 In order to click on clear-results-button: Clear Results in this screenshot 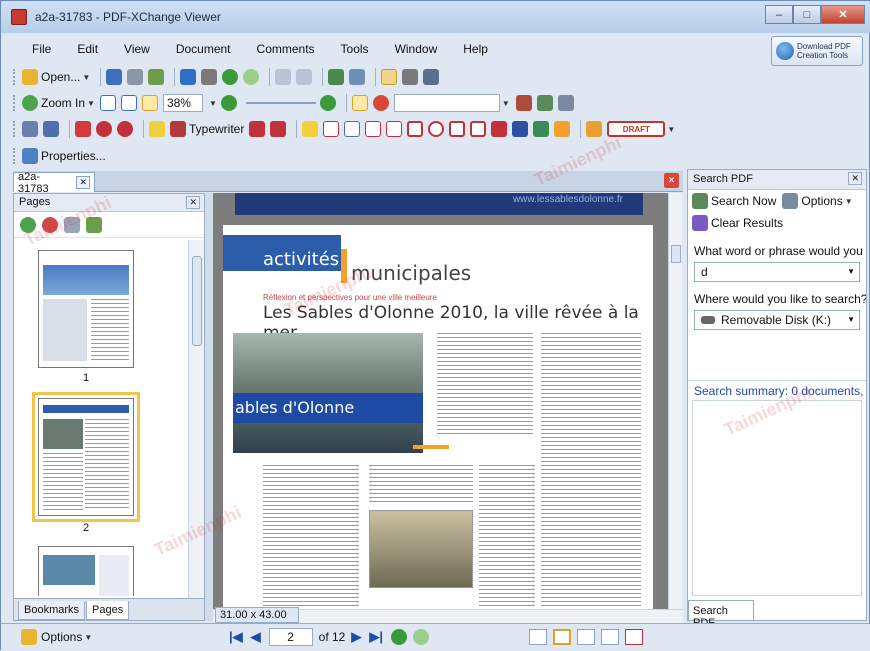, I will do `click(737, 223)`.